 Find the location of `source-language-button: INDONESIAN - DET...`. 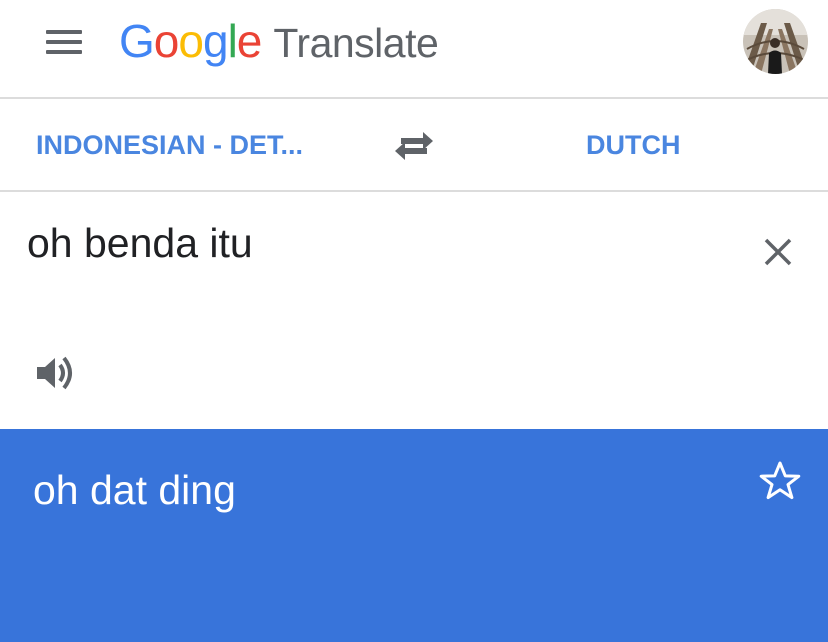

source-language-button: INDONESIAN - DET... is located at coordinates (169, 144).